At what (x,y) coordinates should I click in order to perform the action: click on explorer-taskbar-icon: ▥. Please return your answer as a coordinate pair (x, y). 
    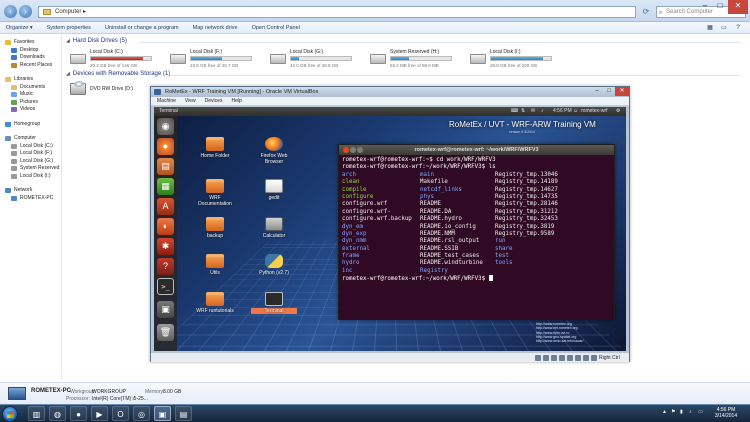
    Looking at the image, I should click on (36, 413).